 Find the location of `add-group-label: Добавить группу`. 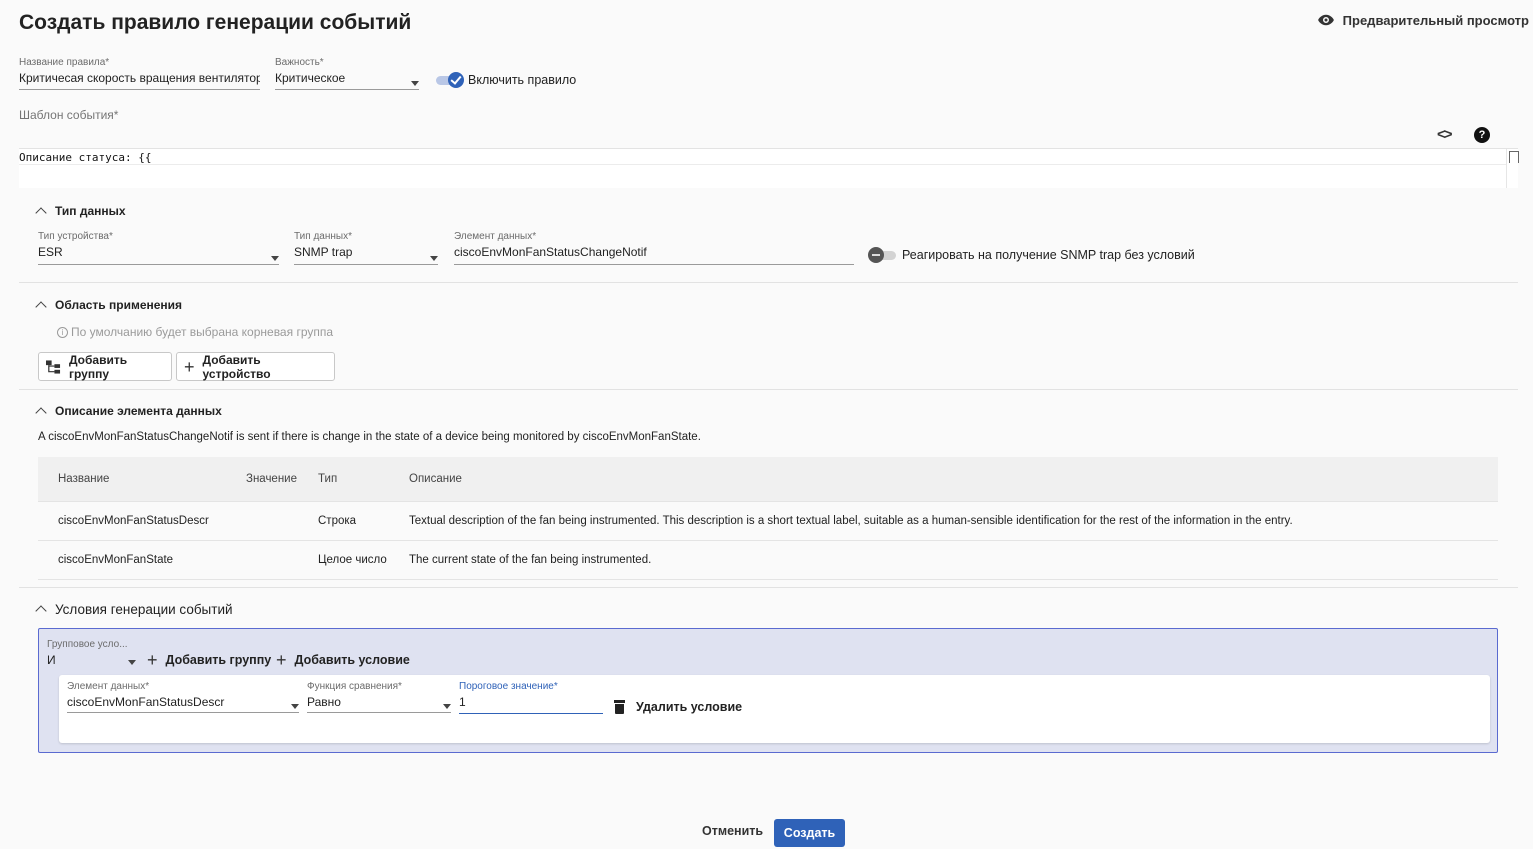

add-group-label: Добавить группу is located at coordinates (98, 366).